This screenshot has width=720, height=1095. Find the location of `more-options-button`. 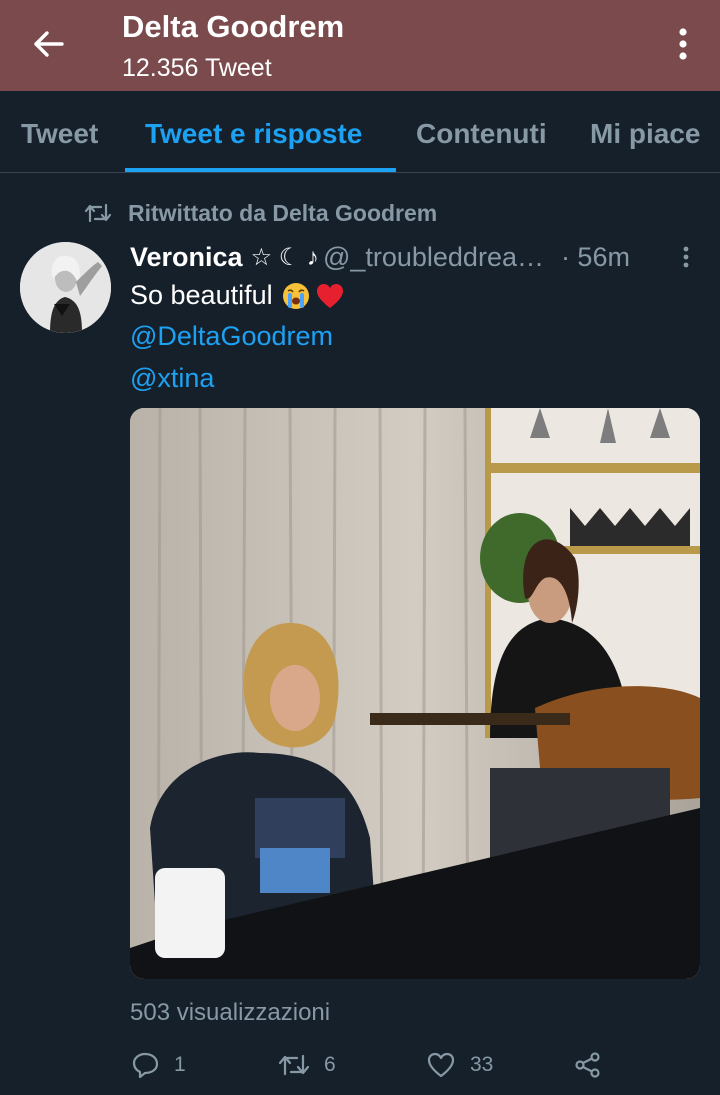

more-options-button is located at coordinates (683, 44).